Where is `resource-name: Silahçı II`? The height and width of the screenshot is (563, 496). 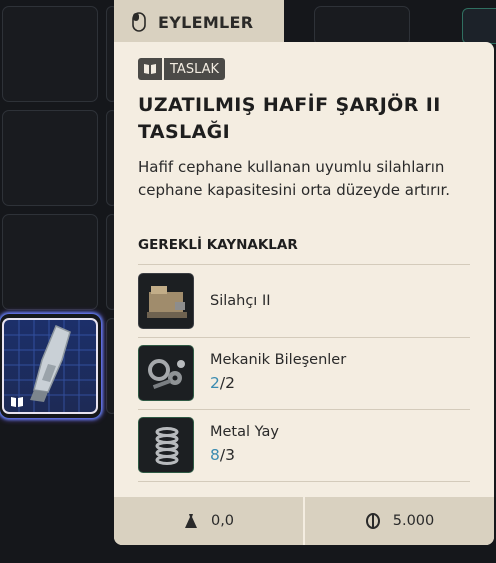 resource-name: Silahçı II is located at coordinates (240, 301).